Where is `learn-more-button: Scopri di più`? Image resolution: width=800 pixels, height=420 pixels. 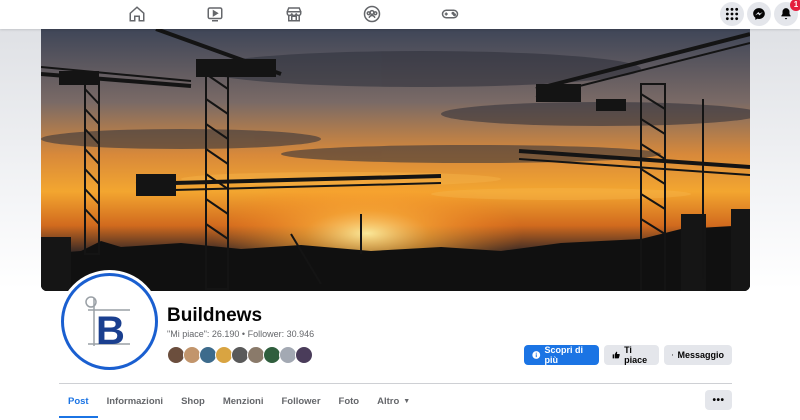 learn-more-button: Scopri di più is located at coordinates (561, 355).